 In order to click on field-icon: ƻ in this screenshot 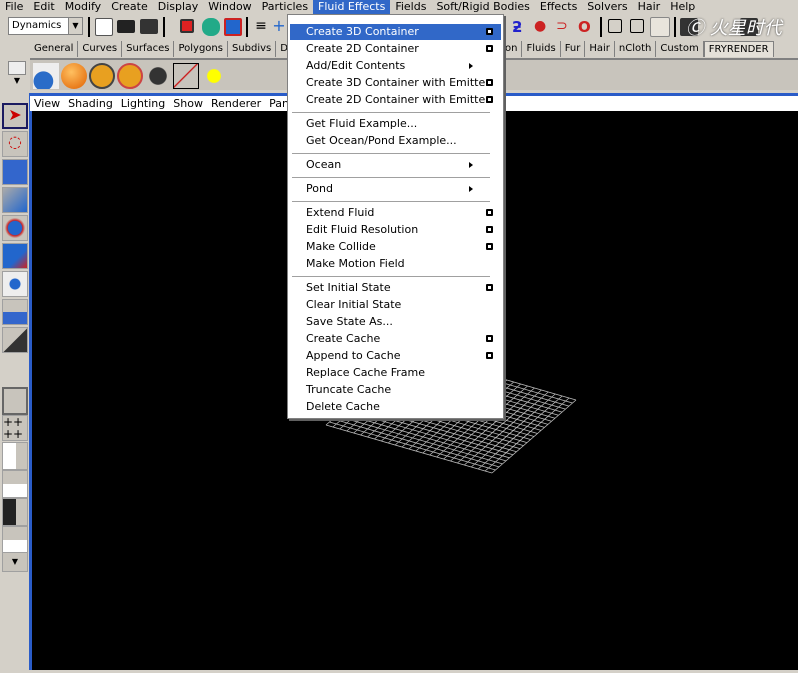, I will do `click(521, 27)`.